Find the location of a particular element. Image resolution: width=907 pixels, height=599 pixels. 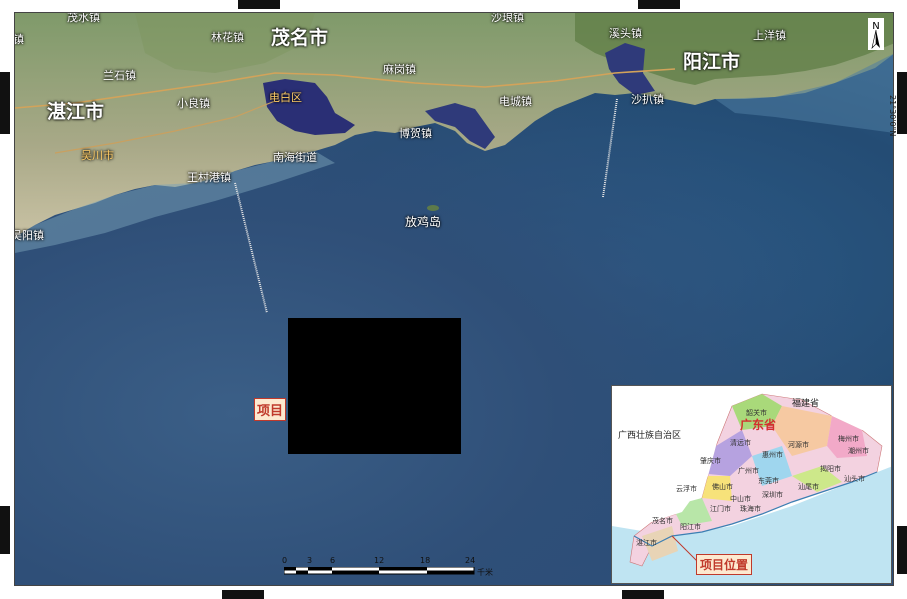

inset-city-label: 梅州市 is located at coordinates (848, 439).